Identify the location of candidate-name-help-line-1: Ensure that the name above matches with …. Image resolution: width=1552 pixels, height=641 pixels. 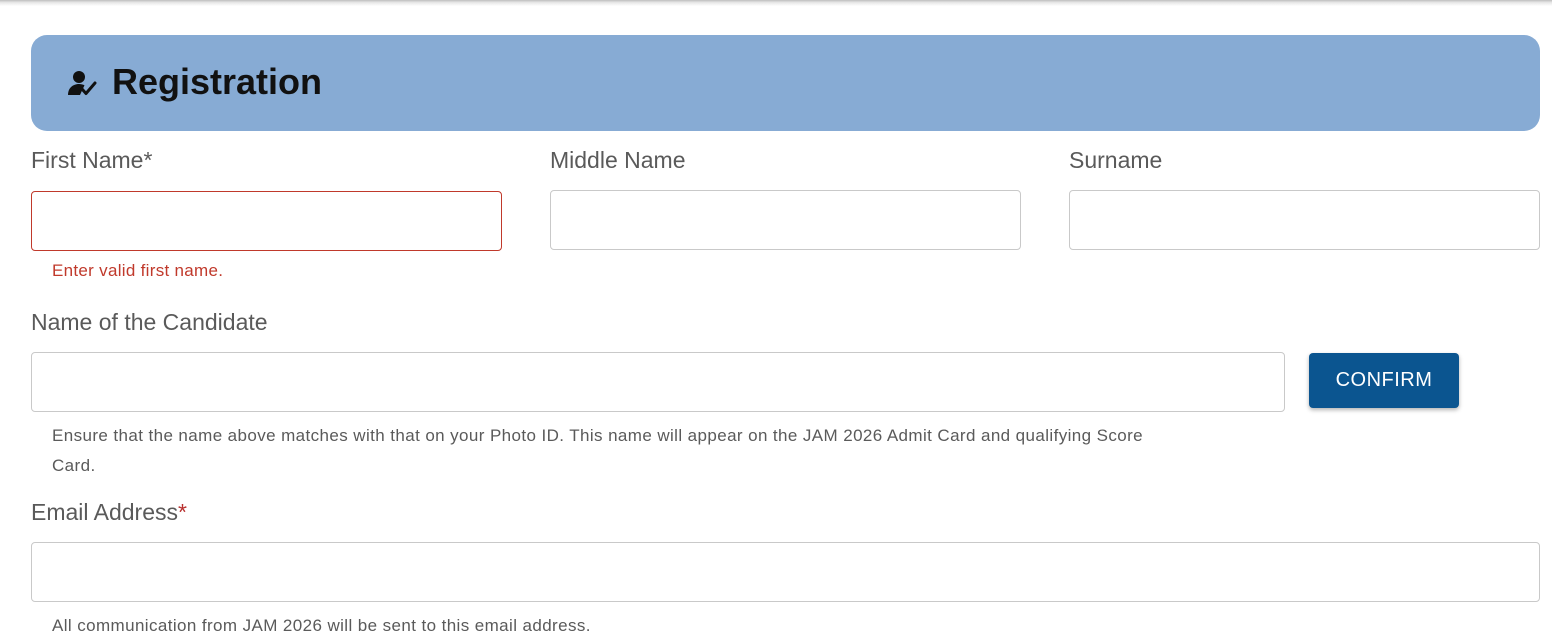
(598, 435).